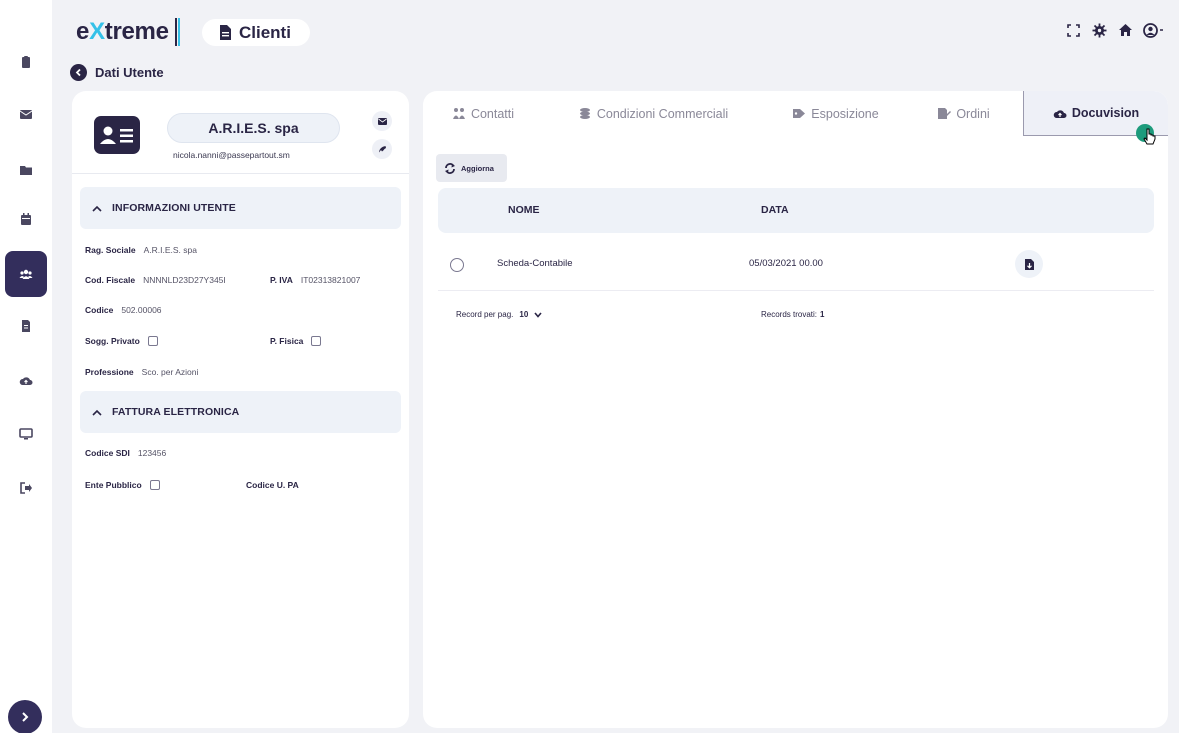 This screenshot has width=1179, height=733. What do you see at coordinates (793, 314) in the screenshot?
I see `records-found: Records trovati: 1` at bounding box center [793, 314].